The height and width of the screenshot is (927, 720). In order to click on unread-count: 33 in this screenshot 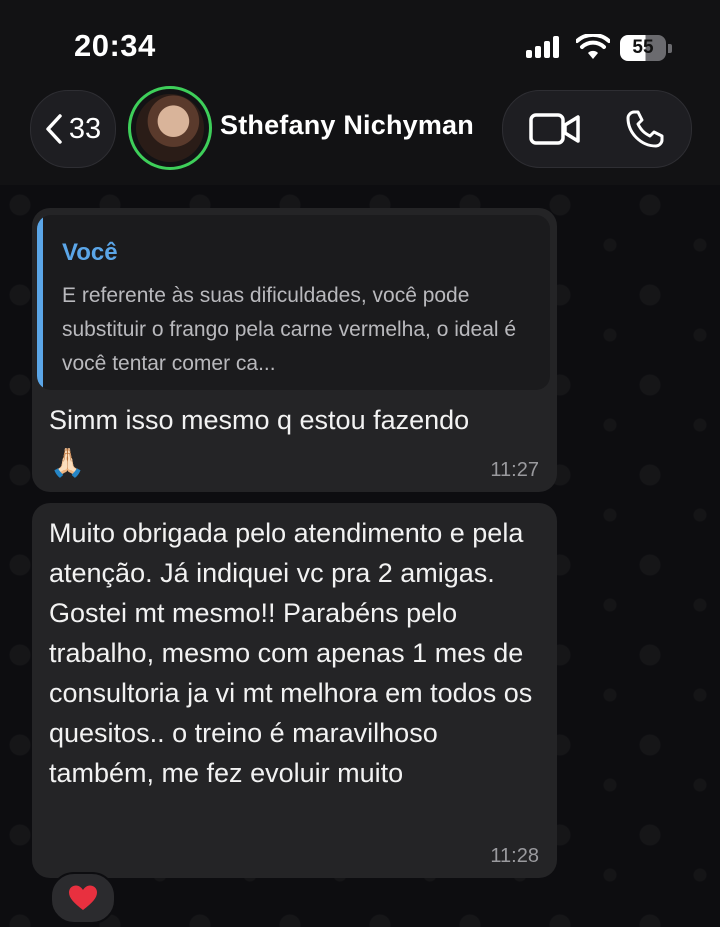, I will do `click(85, 128)`.